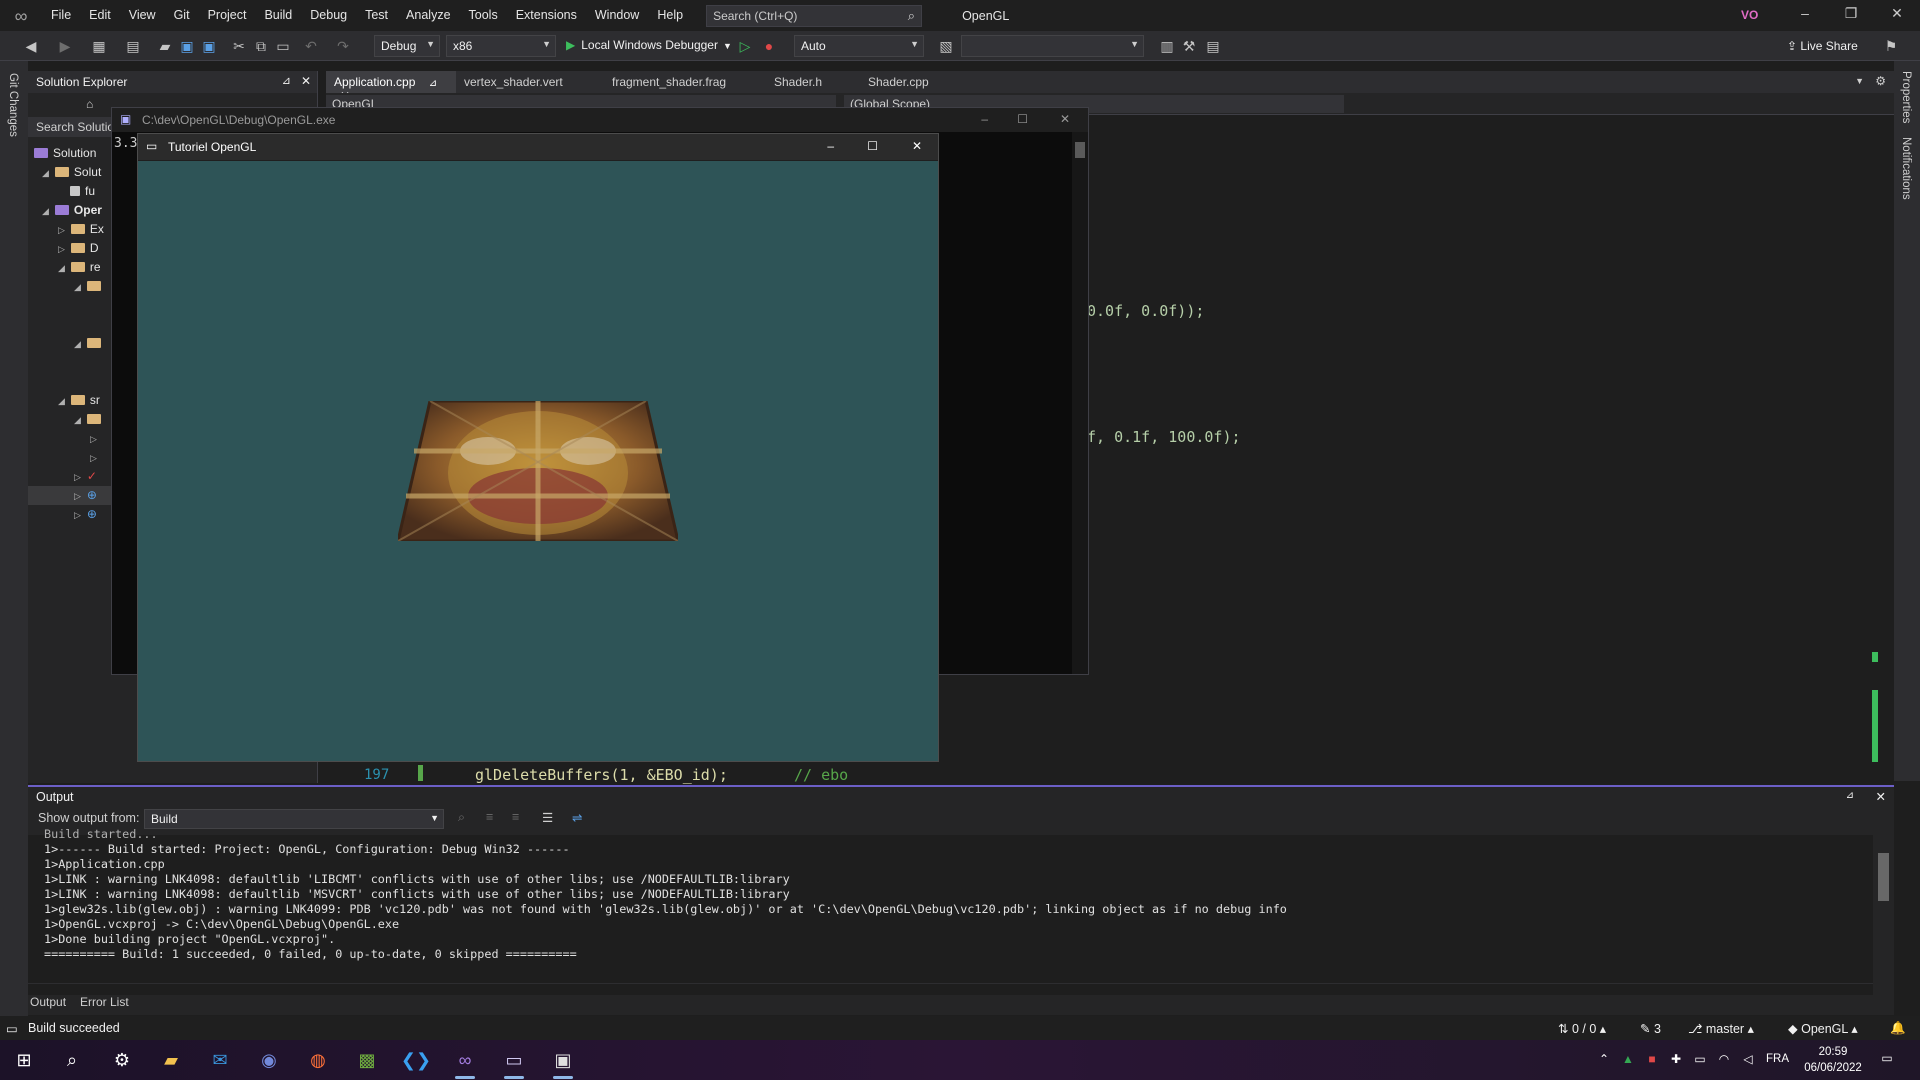 The image size is (1920, 1080). Describe the element at coordinates (1582, 1028) in the screenshot. I see `sync-status: ⇅ 0 / 0 ▴` at that location.